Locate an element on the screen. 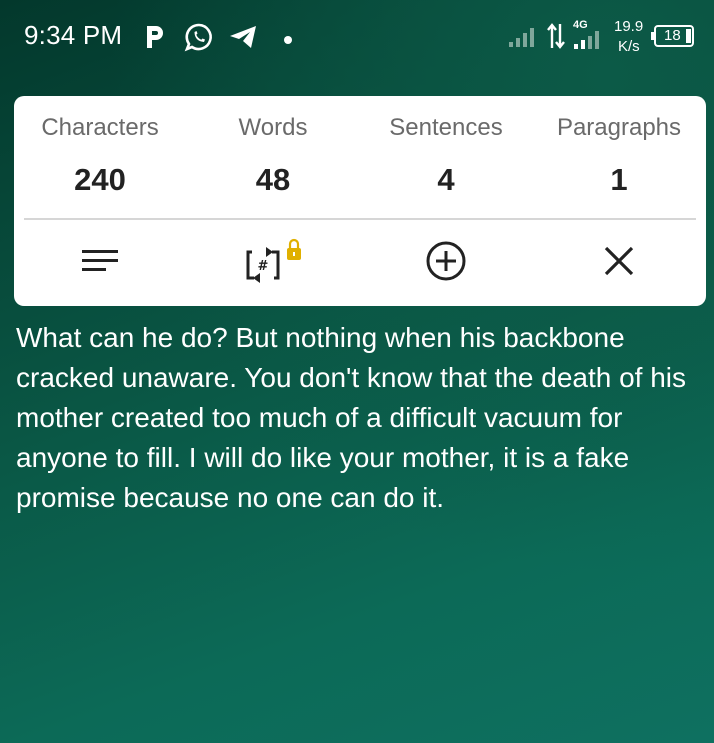 This screenshot has width=714, height=743. signal-strength-4g-icon is located at coordinates (590, 42).